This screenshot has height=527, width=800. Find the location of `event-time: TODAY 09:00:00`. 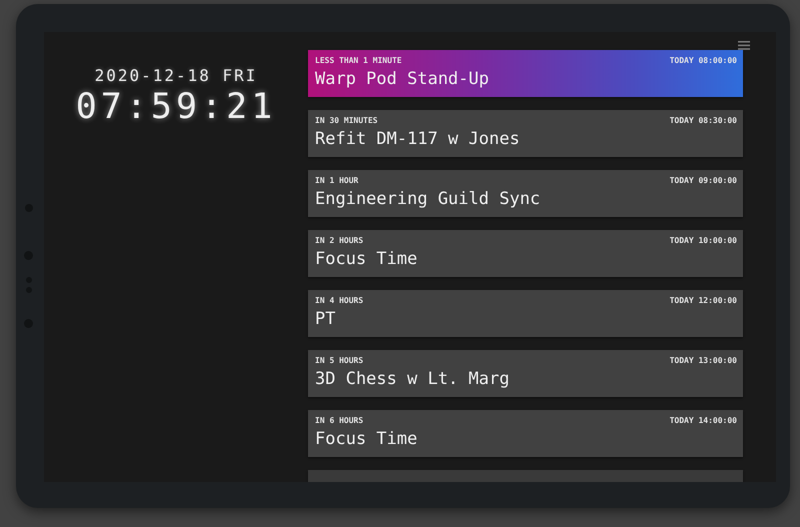

event-time: TODAY 09:00:00 is located at coordinates (703, 181).